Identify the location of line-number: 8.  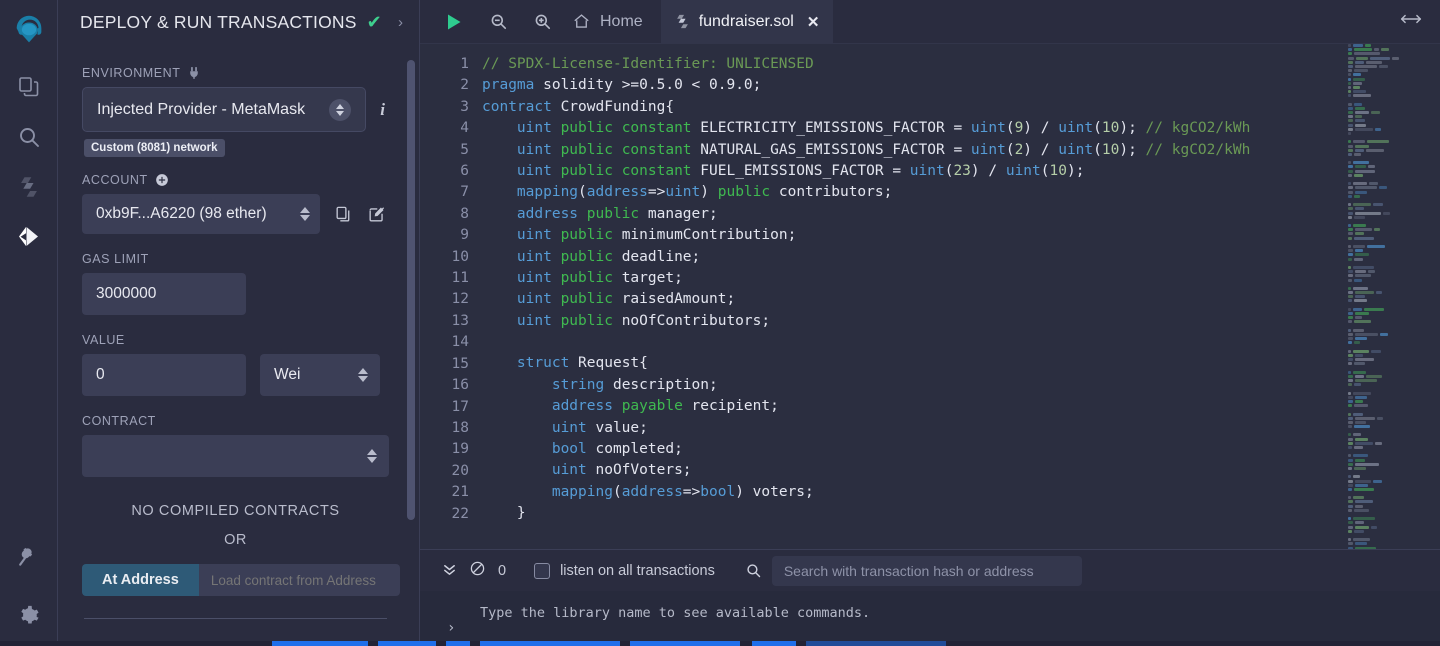
(464, 213).